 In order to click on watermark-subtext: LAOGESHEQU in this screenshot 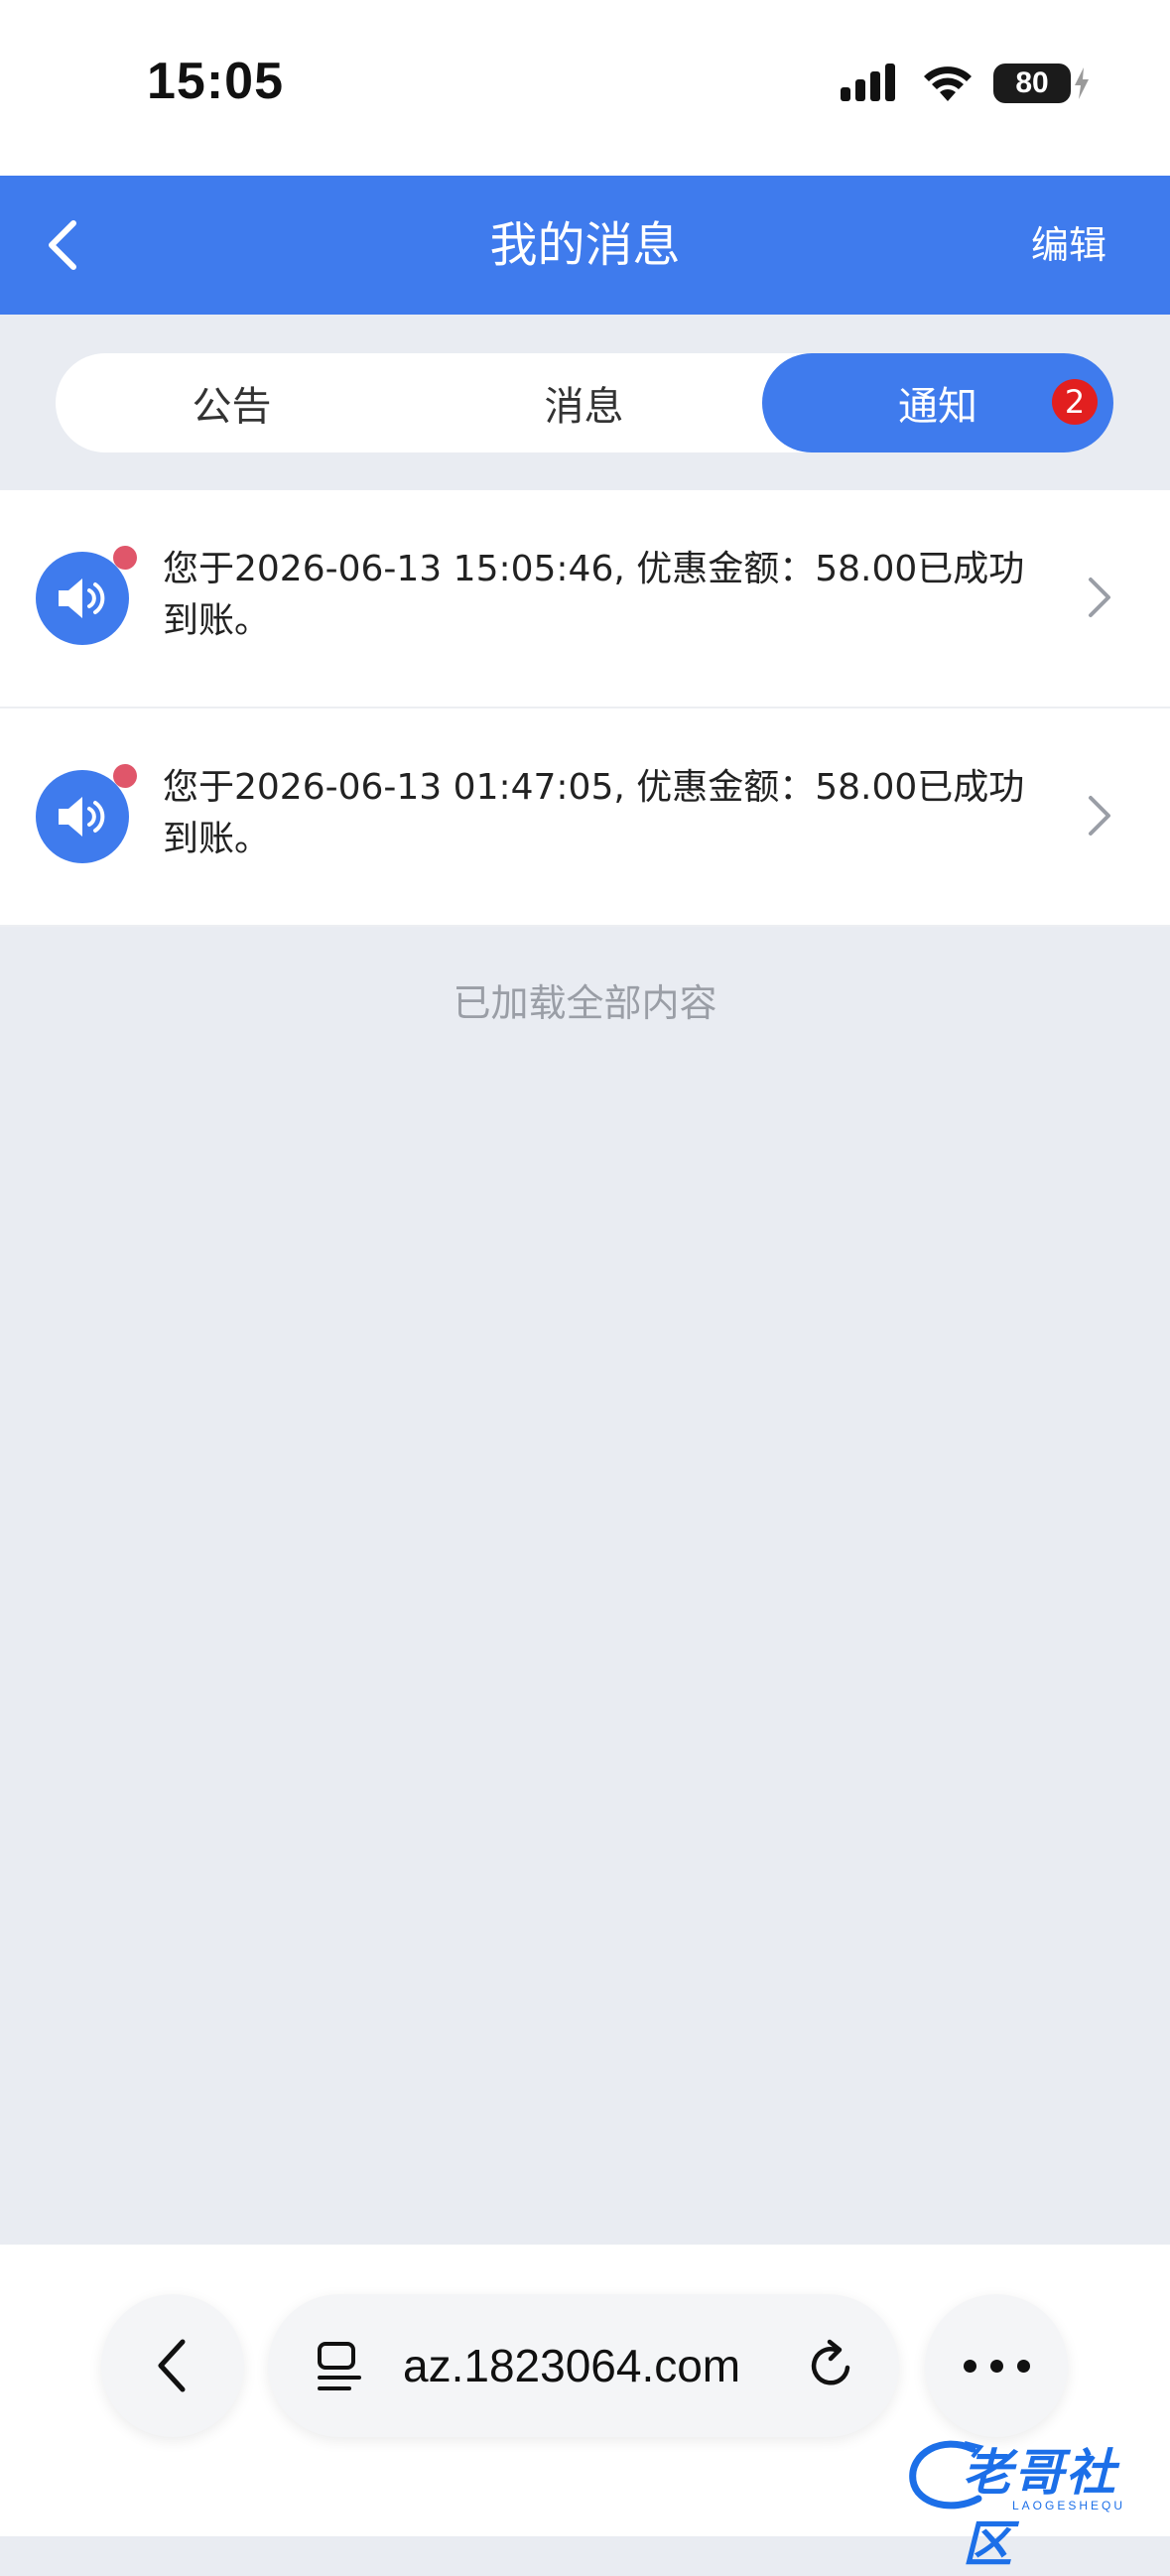, I will do `click(1069, 2505)`.